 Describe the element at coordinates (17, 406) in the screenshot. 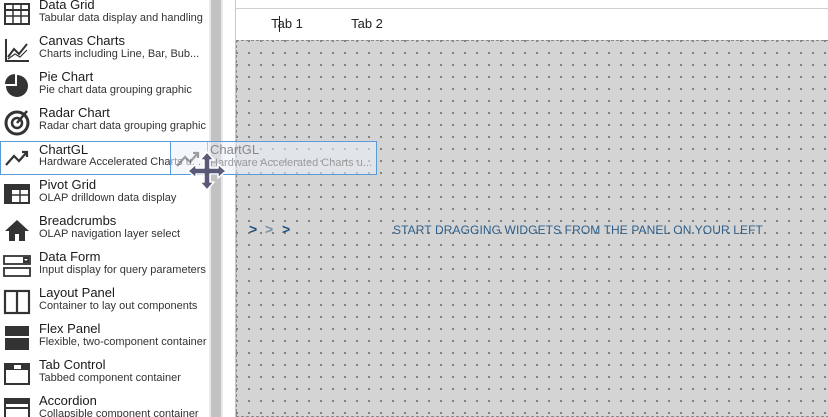

I see `accordion-icon` at that location.